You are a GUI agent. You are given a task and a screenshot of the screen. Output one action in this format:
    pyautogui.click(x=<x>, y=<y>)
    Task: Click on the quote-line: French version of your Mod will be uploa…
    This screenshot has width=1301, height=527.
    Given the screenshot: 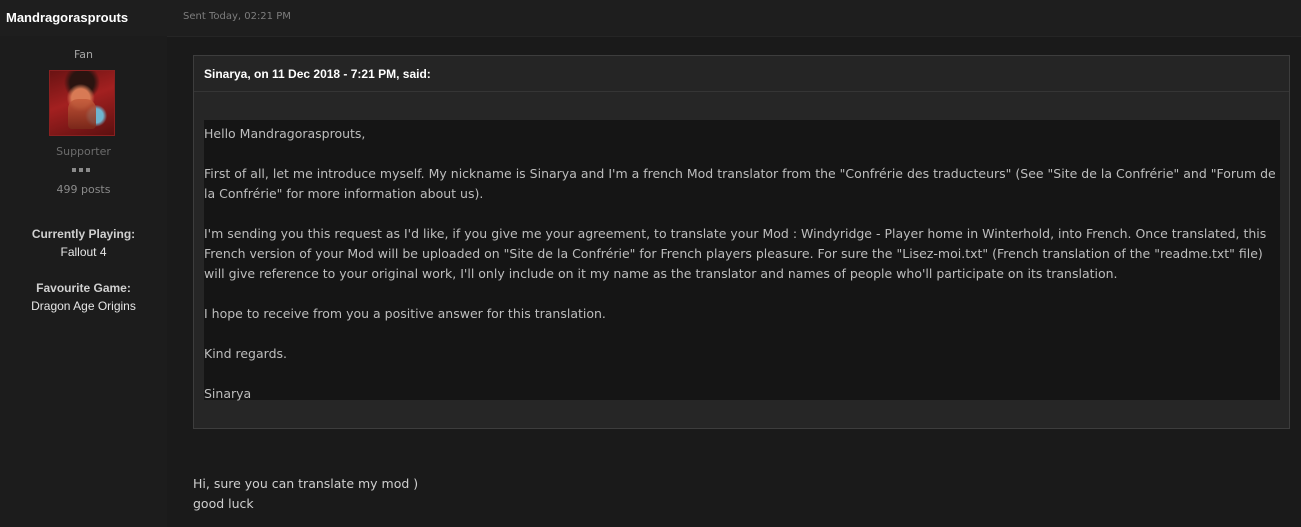 What is the action you would take?
    pyautogui.click(x=733, y=253)
    